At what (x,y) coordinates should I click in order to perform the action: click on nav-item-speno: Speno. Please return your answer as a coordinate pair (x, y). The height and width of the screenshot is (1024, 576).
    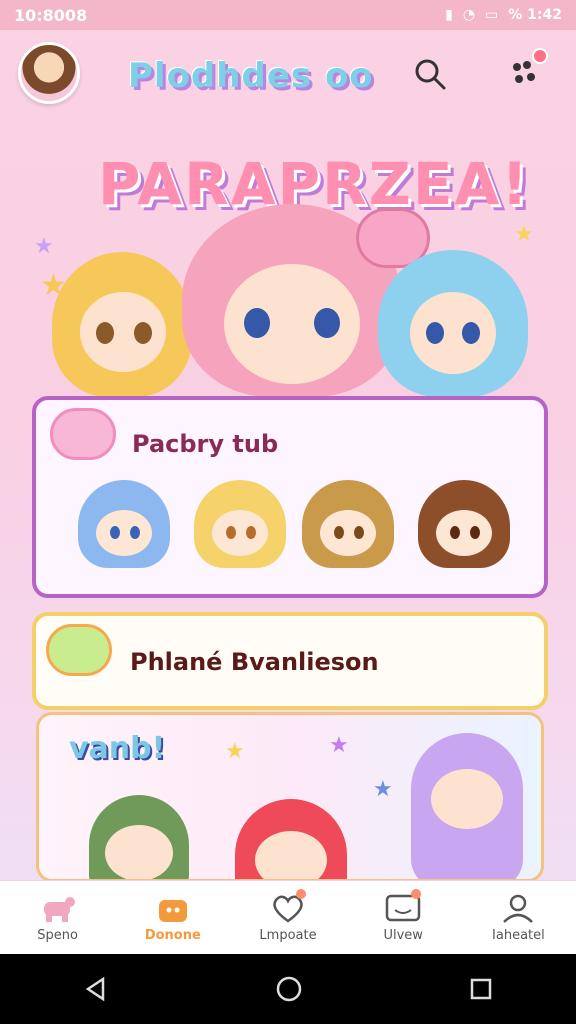
    Looking at the image, I should click on (57, 917).